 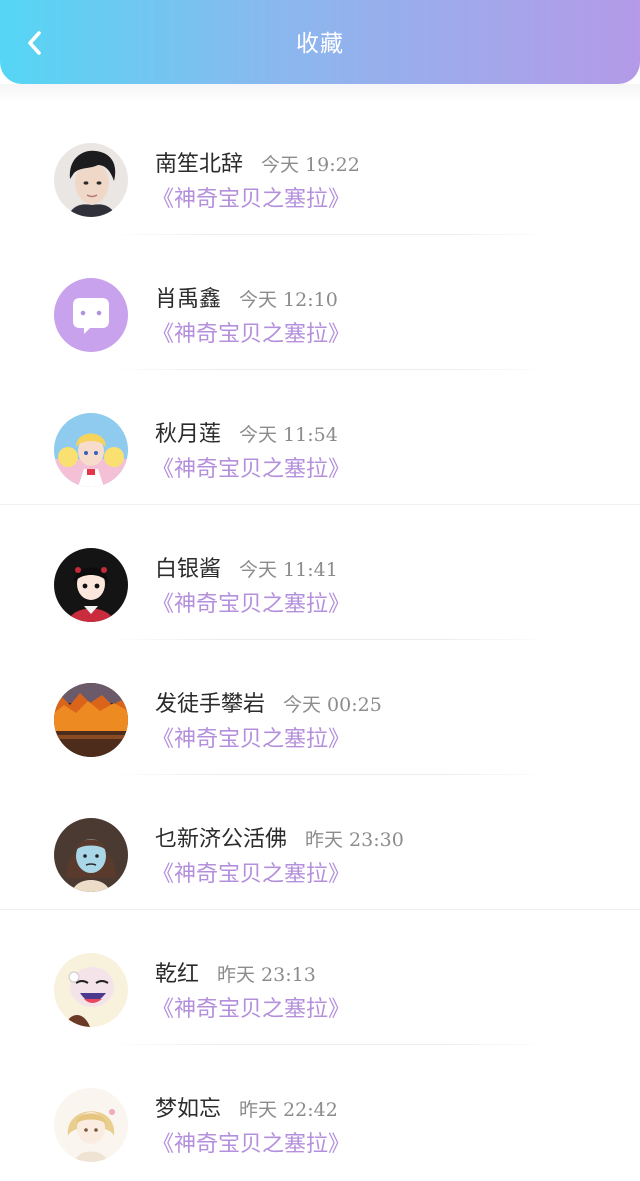 What do you see at coordinates (188, 434) in the screenshot?
I see `user-name: 秋月莲` at bounding box center [188, 434].